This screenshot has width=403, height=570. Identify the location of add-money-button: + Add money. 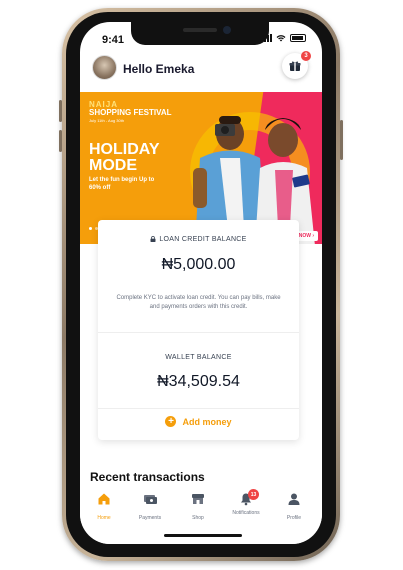
(198, 421).